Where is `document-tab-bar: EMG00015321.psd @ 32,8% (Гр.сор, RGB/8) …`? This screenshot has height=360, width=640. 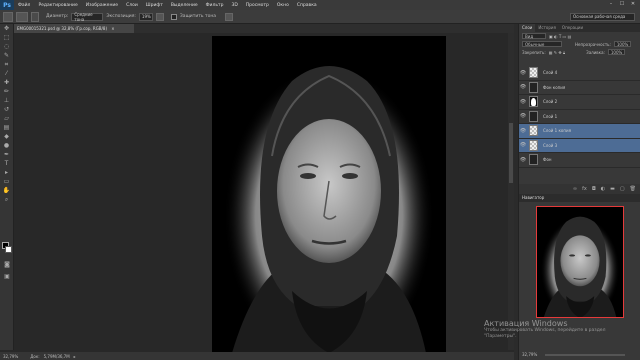
document-tab-bar: EMG00015321.psd @ 32,8% (Гр.сор, RGB/8) … is located at coordinates (264, 28).